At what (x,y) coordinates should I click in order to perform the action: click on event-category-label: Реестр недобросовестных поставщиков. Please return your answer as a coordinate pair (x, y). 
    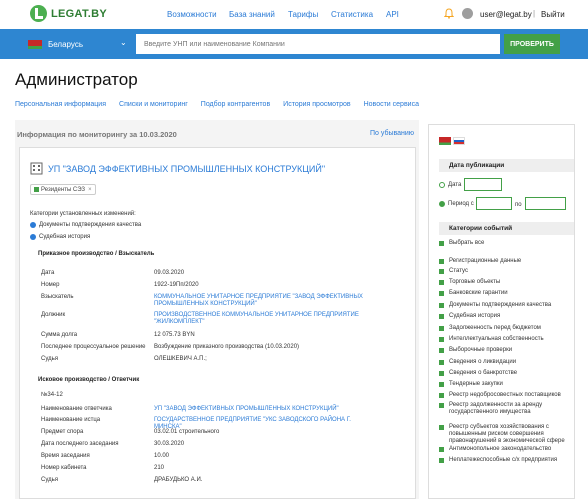
    Looking at the image, I should click on (505, 395).